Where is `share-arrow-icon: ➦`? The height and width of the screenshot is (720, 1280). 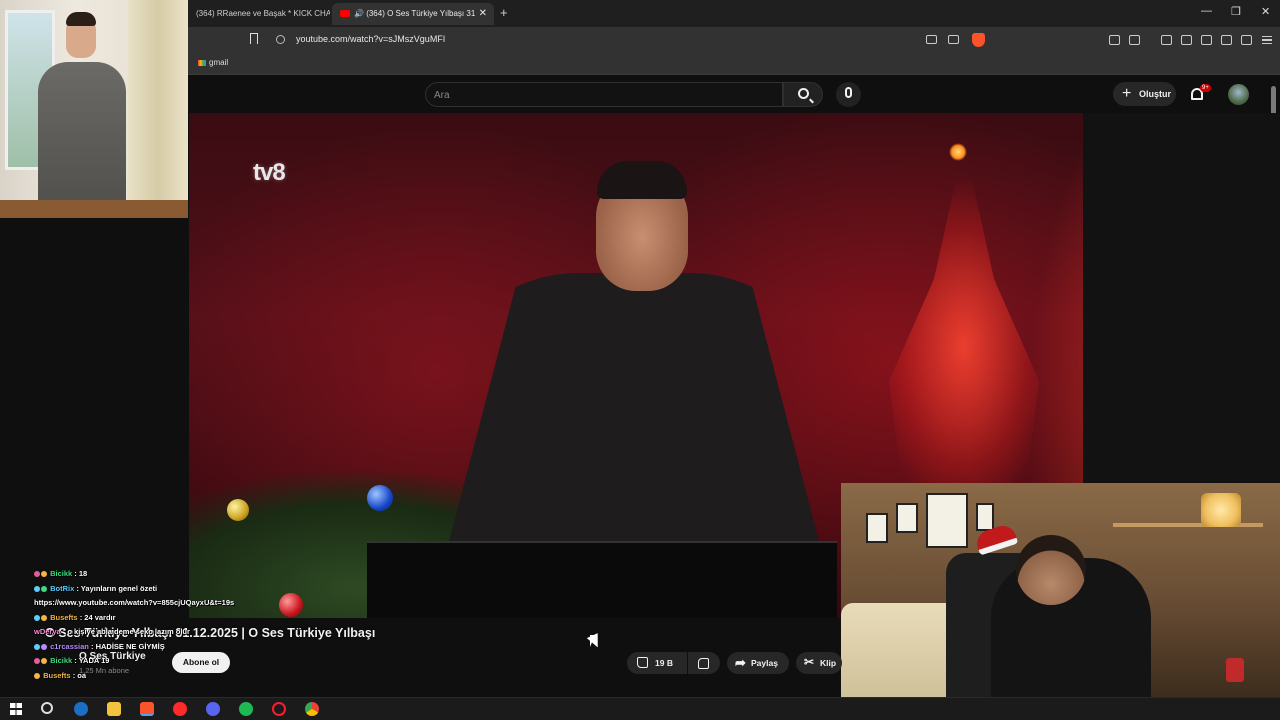
share-arrow-icon: ➦ is located at coordinates (740, 662).